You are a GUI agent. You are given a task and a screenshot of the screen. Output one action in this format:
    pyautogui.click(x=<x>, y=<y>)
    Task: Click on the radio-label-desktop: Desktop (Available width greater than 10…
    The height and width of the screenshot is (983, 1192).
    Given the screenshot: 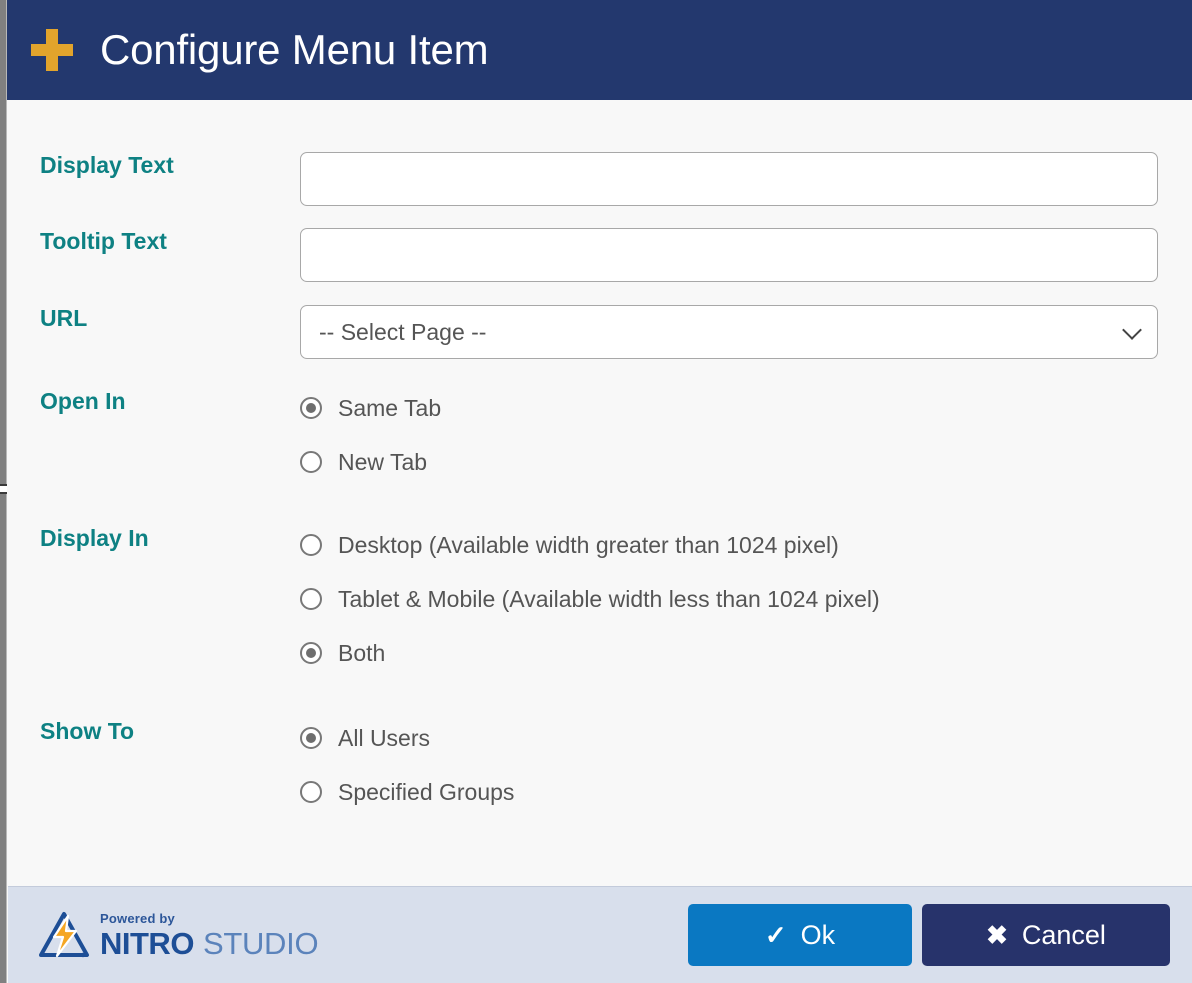 What is the action you would take?
    pyautogui.click(x=588, y=544)
    